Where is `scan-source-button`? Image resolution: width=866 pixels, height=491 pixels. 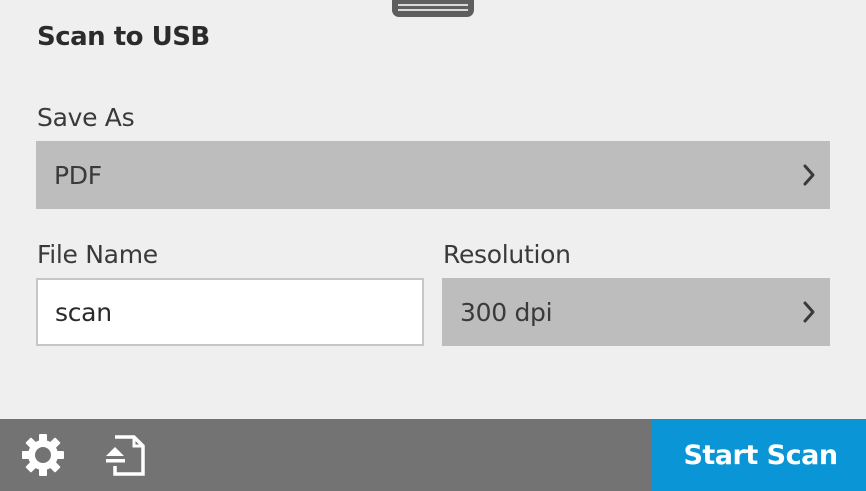
scan-source-button is located at coordinates (125, 455).